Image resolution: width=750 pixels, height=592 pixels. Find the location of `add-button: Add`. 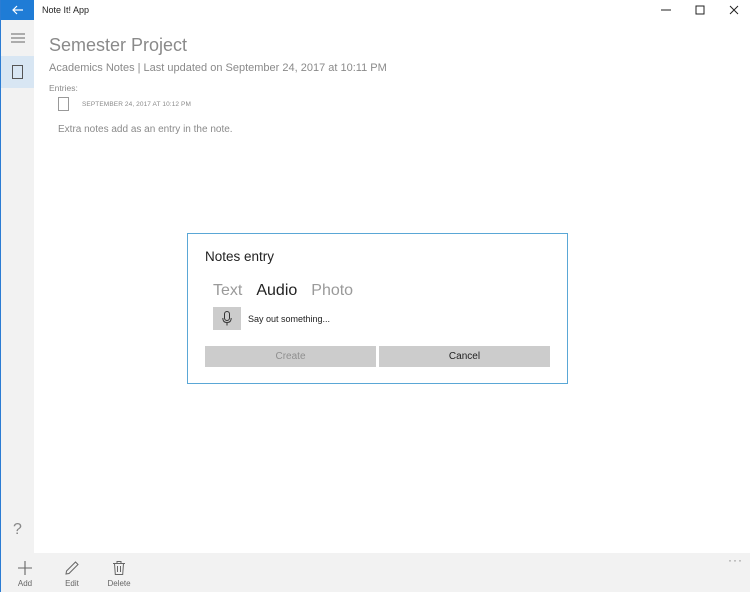

add-button: Add is located at coordinates (25, 573).